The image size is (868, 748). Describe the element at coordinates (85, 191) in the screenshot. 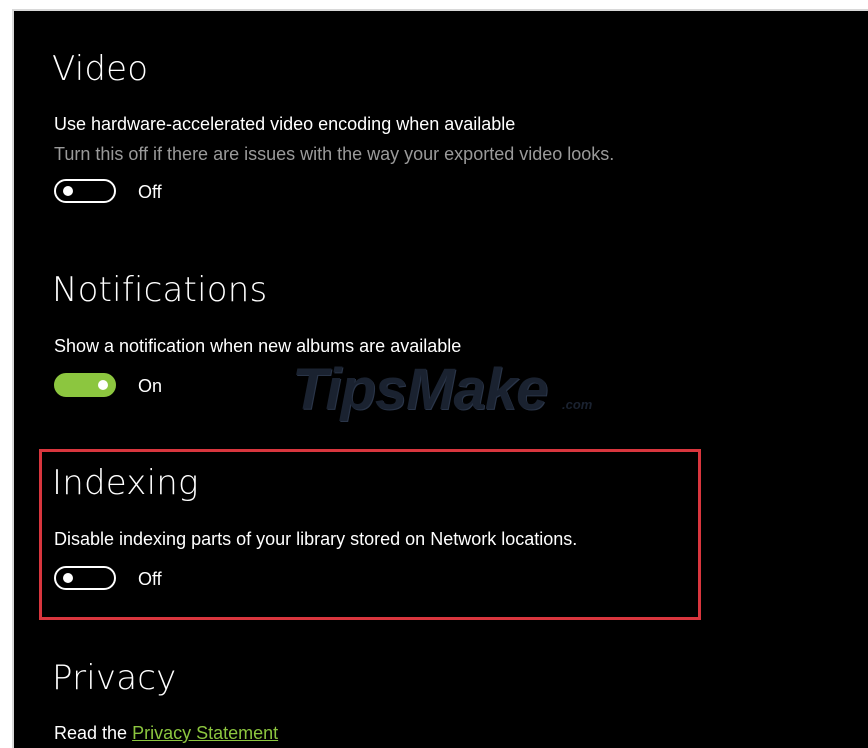

I see `video-encoding-toggle` at that location.